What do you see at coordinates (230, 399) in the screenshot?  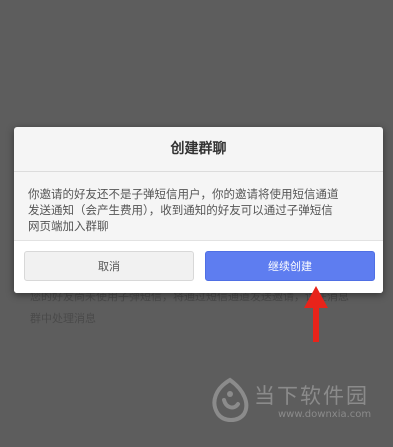 I see `downxia-logo-icon` at bounding box center [230, 399].